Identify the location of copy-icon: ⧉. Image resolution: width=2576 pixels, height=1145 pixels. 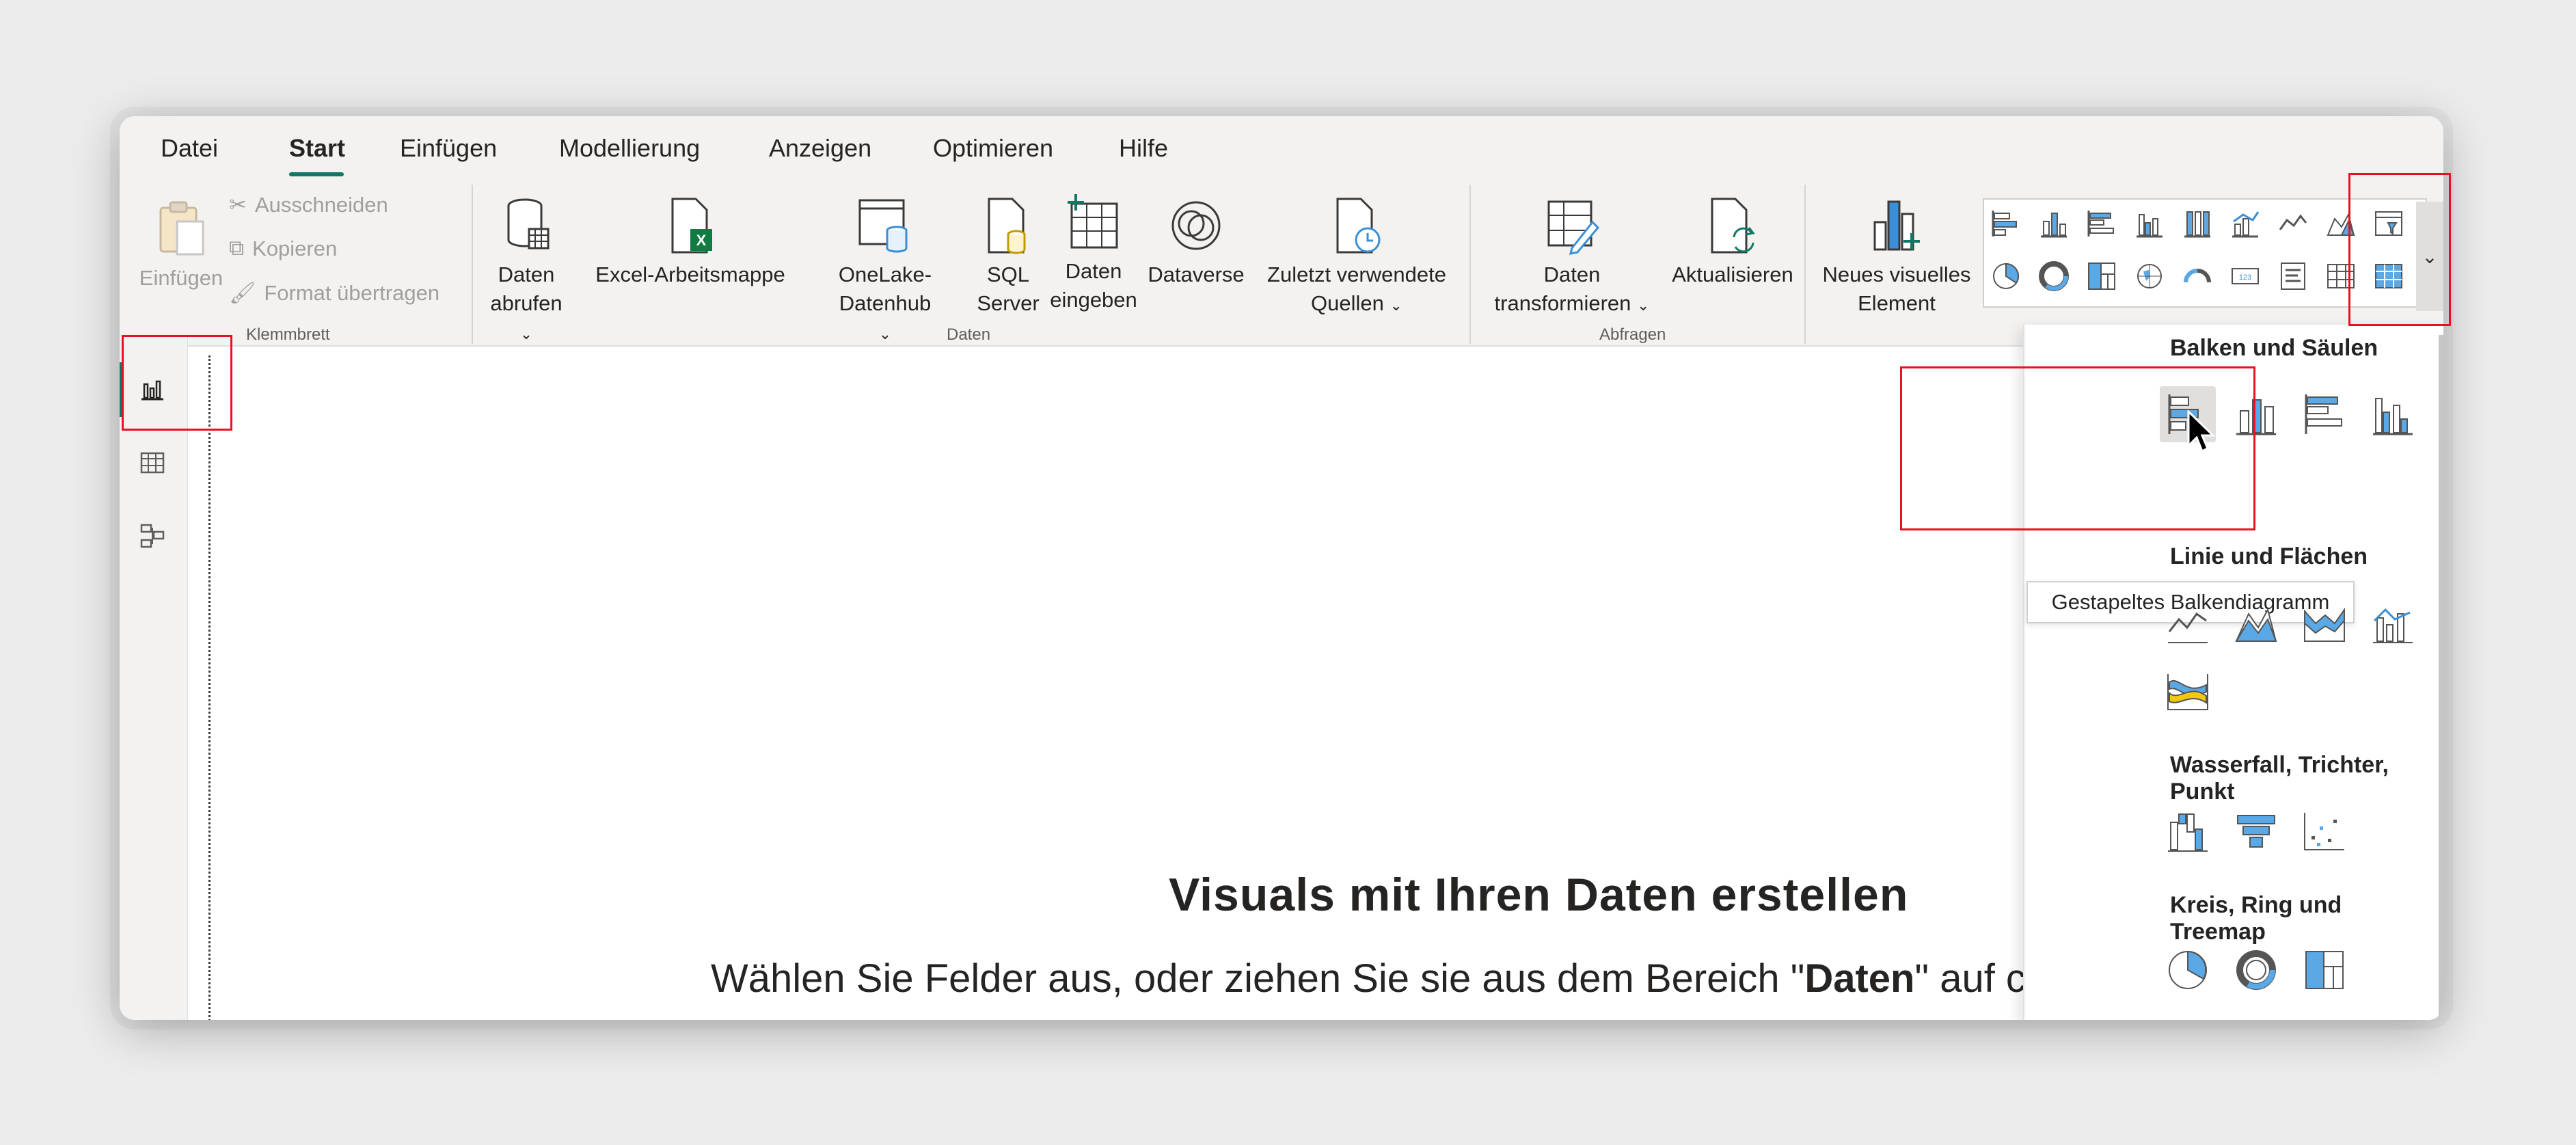
(237, 248).